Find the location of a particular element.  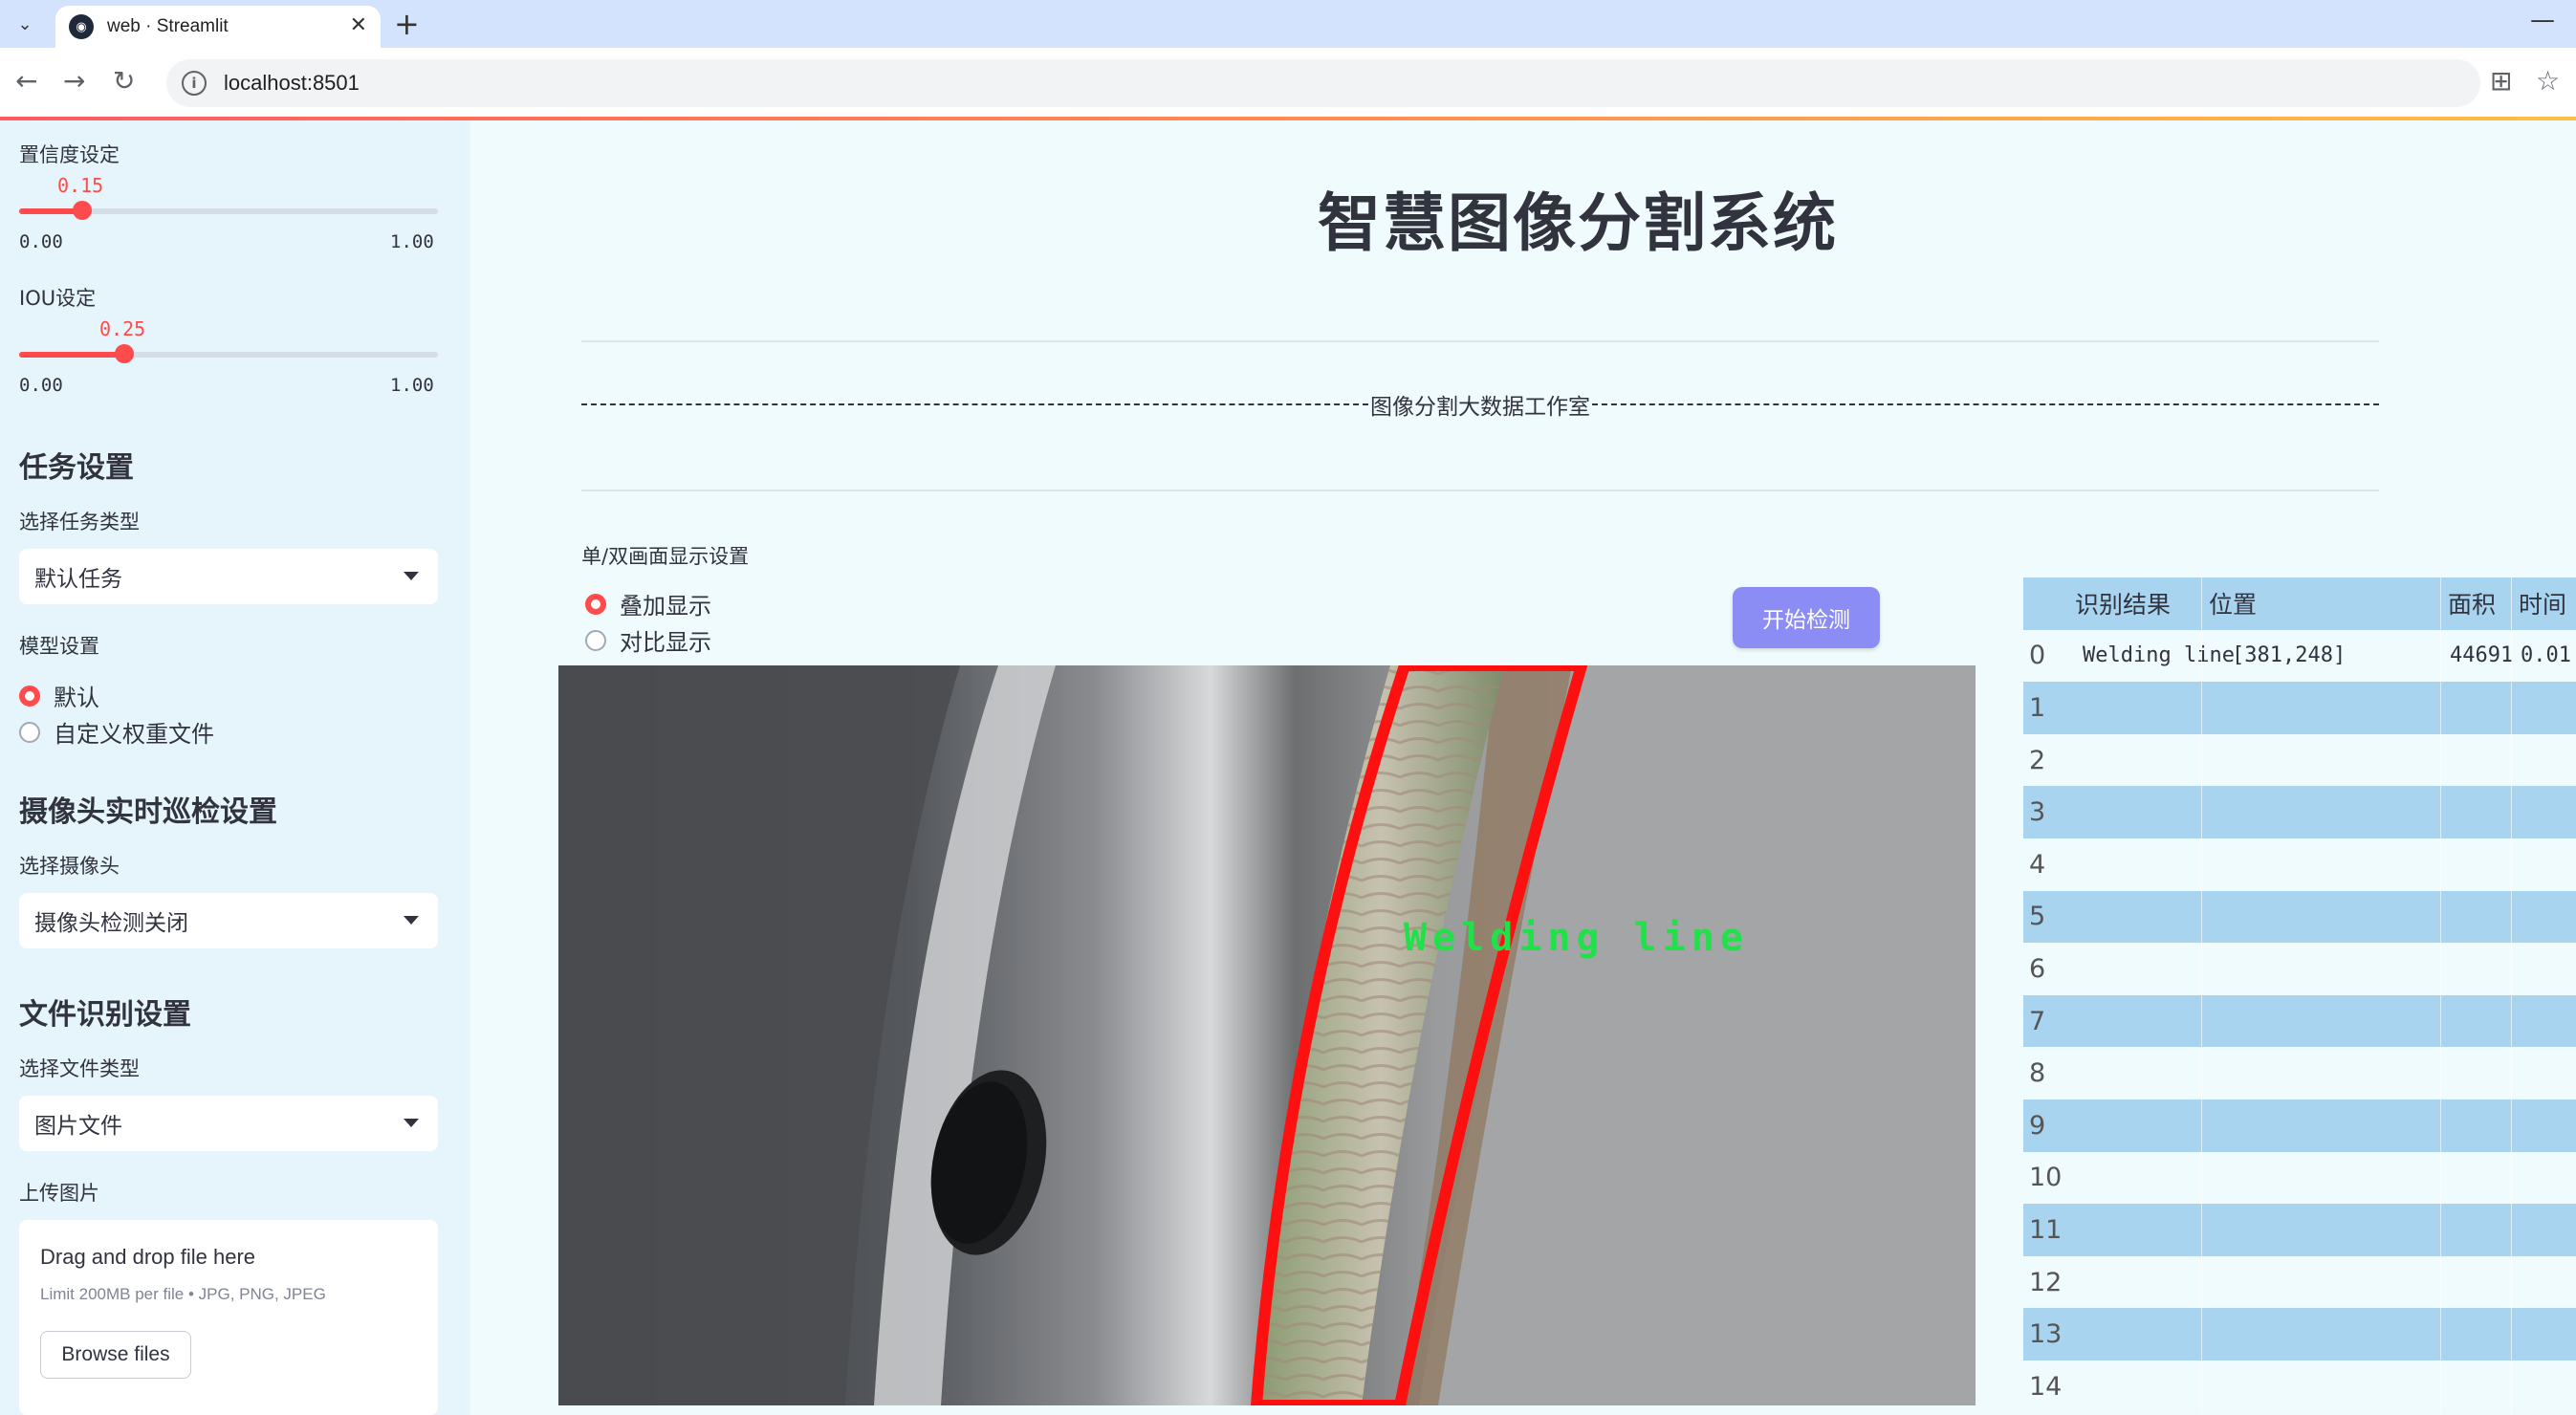

confidence-slider-thumb is located at coordinates (82, 211).